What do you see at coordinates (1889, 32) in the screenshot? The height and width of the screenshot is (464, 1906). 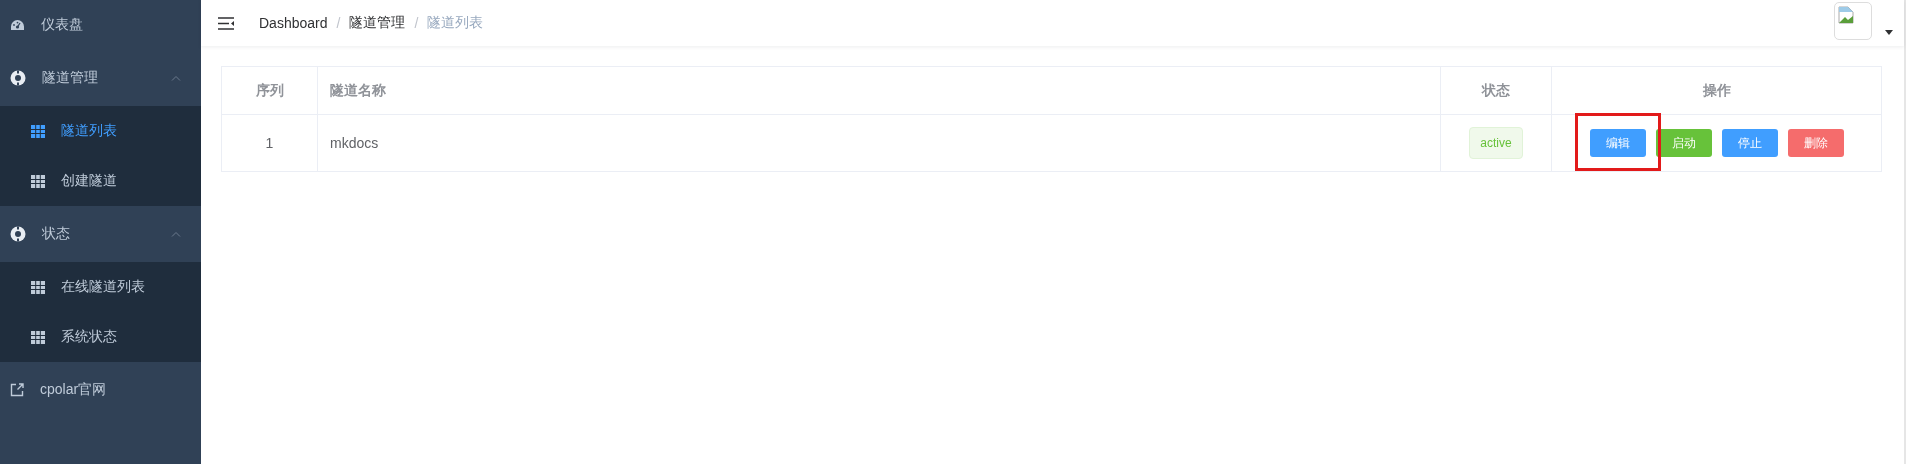 I see `caret-down-icon` at bounding box center [1889, 32].